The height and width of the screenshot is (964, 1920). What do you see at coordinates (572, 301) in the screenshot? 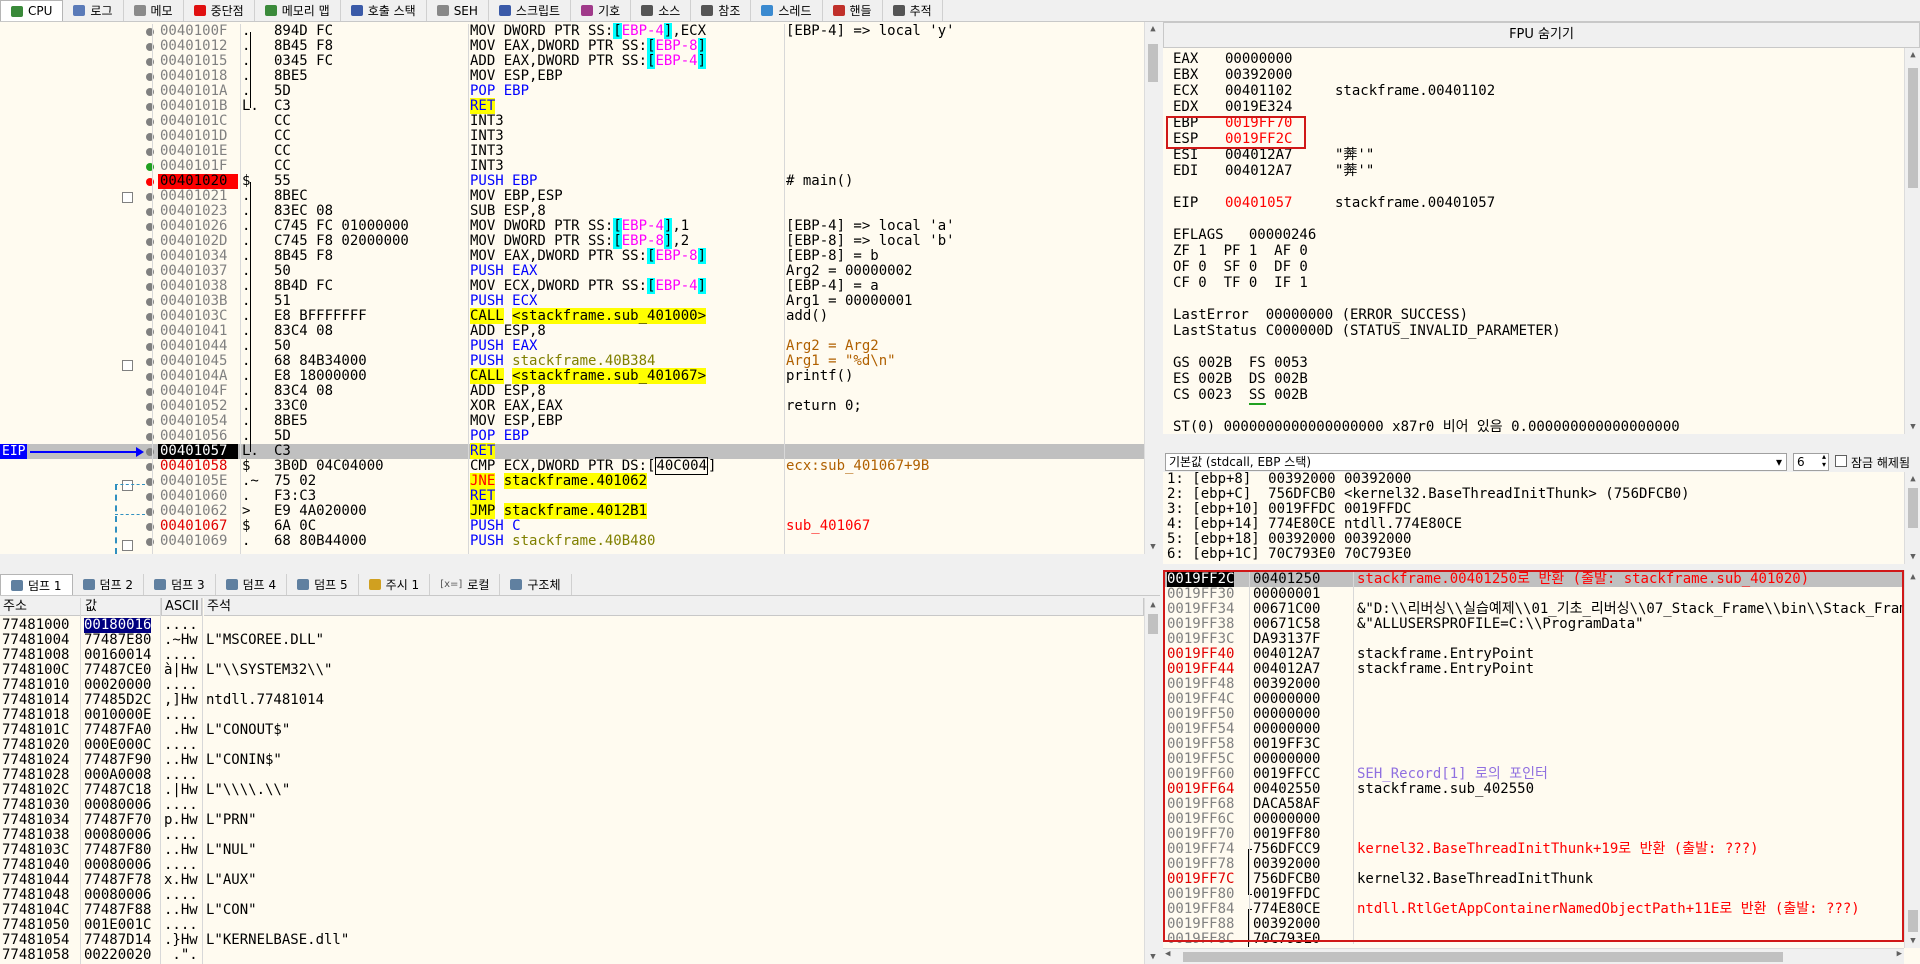
I see `disasm-row: 0040103B. 51 PUSH ECX Arg1 = 00000001` at bounding box center [572, 301].